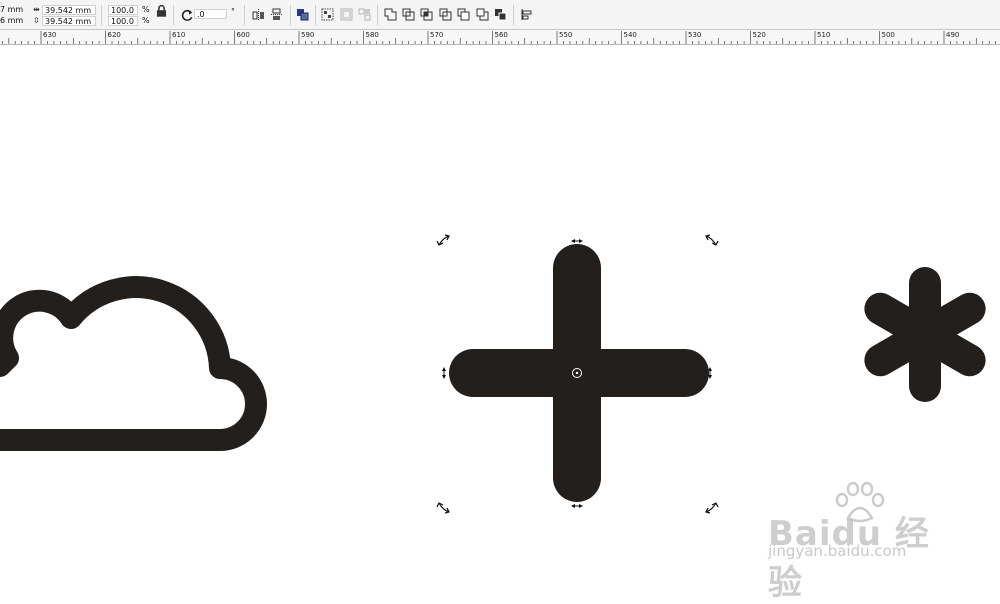 This screenshot has height=604, width=1000. I want to click on rotate-handle-bottom-left, so click(443, 508).